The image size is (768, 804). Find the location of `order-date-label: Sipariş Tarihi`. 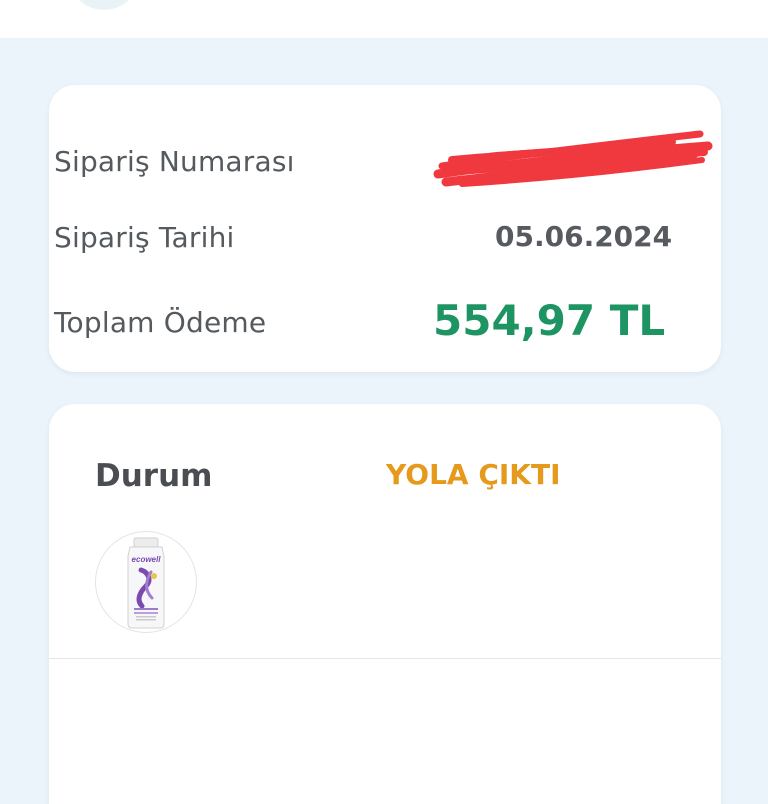

order-date-label: Sipariş Tarihi is located at coordinates (144, 237).